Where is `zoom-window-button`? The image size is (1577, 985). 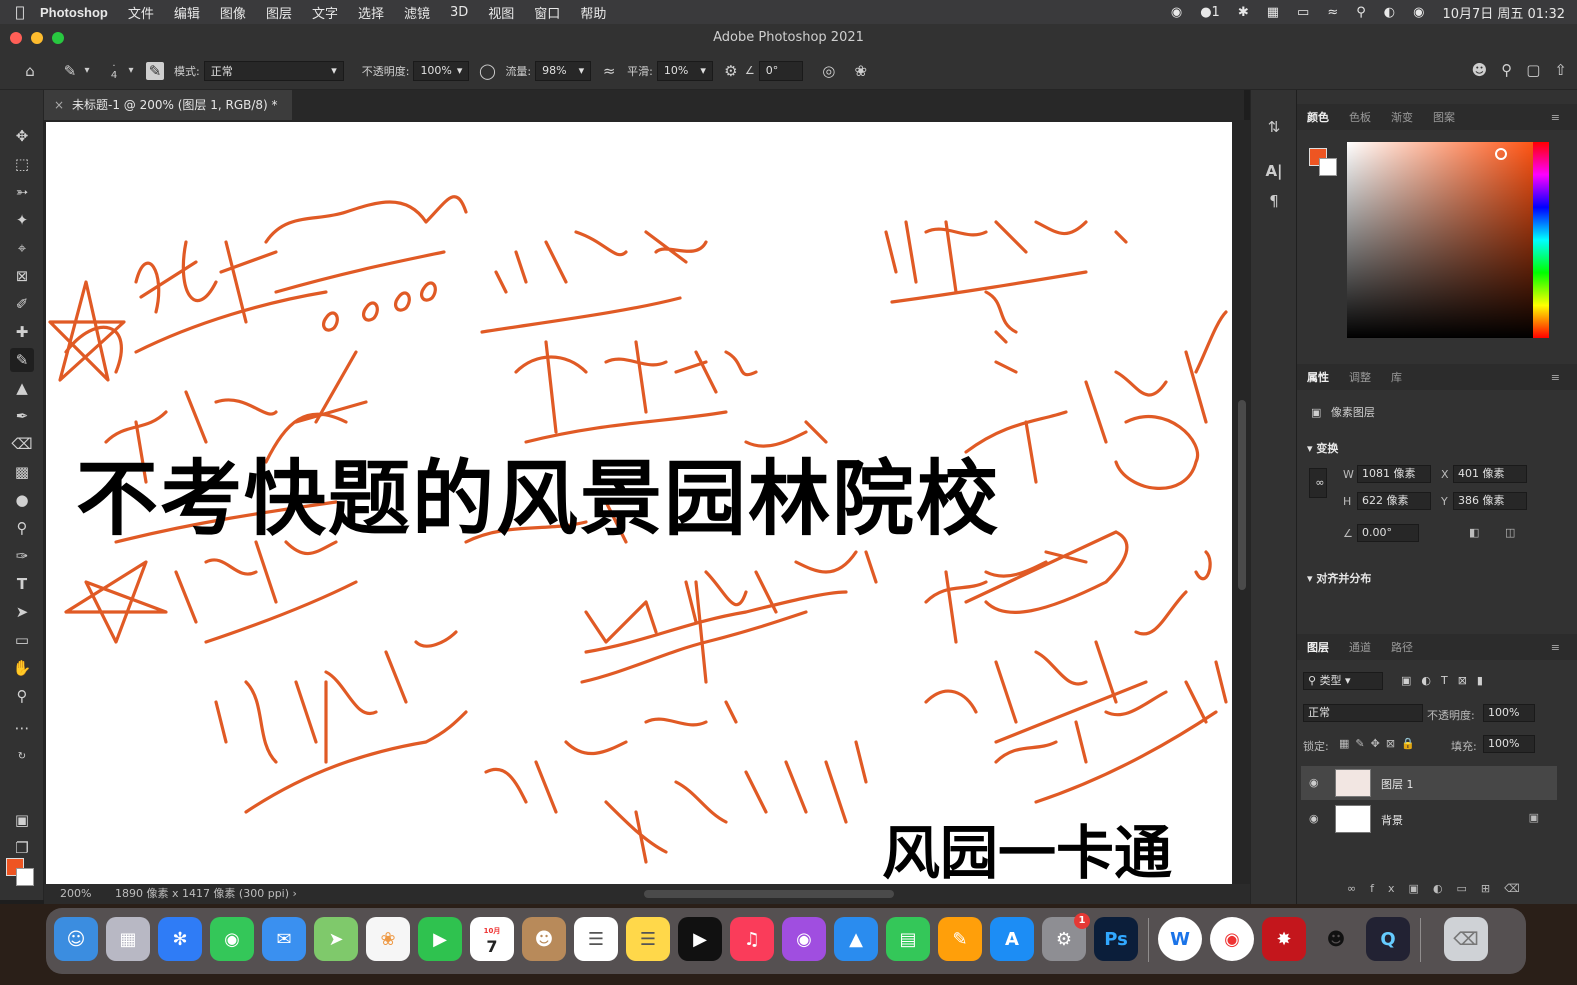
zoom-window-button is located at coordinates (58, 38).